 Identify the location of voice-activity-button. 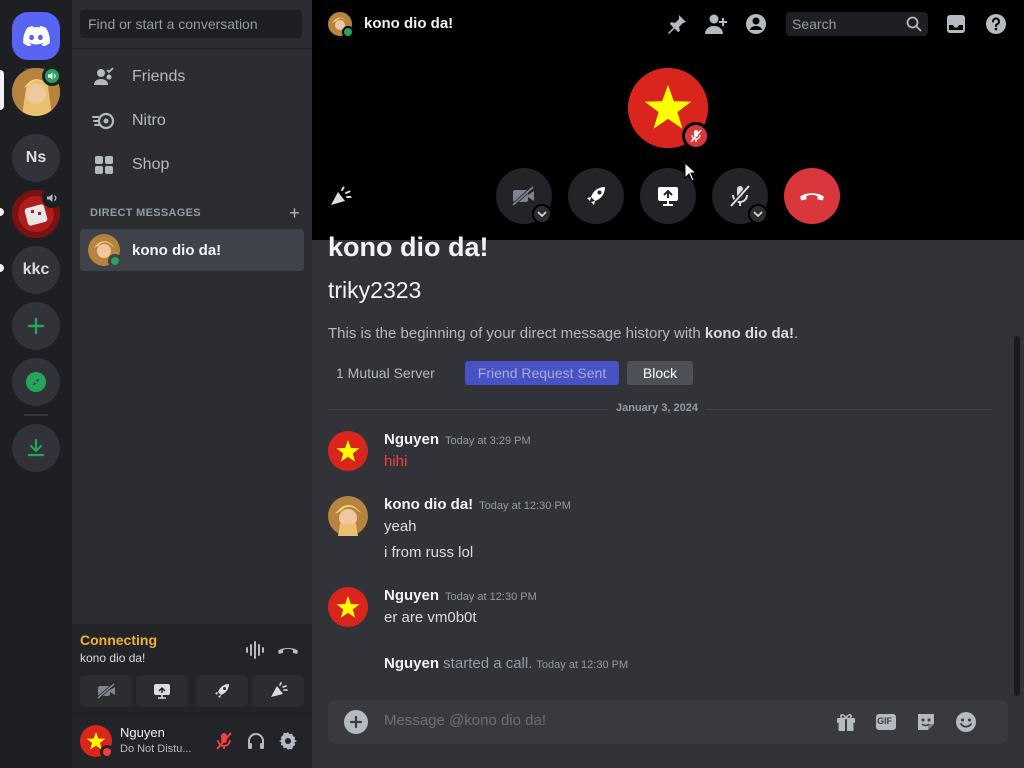
(222, 691).